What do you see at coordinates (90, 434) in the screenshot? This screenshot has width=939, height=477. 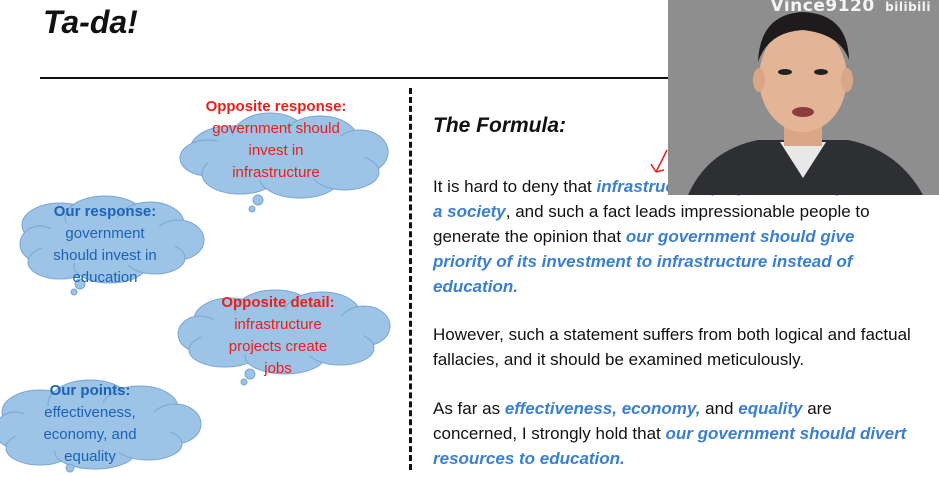 I see `our-points-body: effectiveness, economy, and equality` at bounding box center [90, 434].